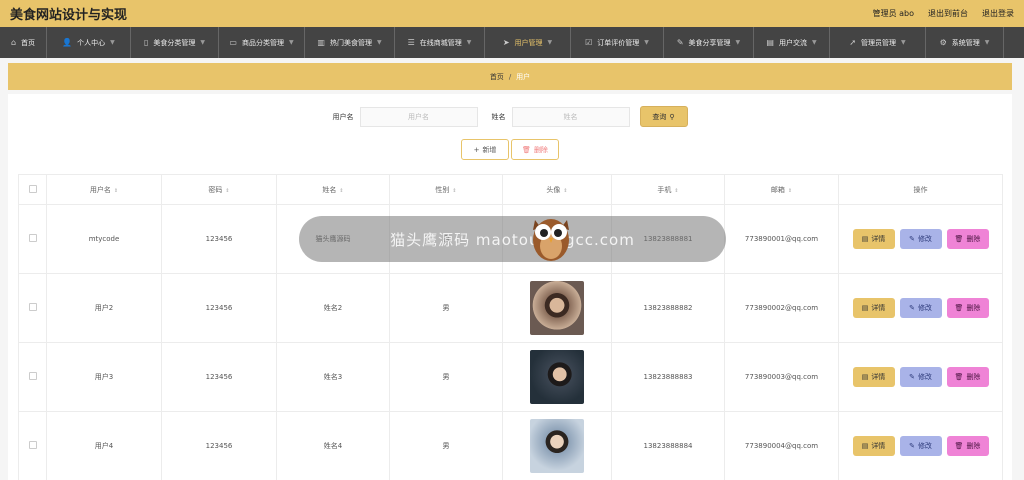 This screenshot has height=480, width=1024. I want to click on cell-gender: 男, so click(446, 308).